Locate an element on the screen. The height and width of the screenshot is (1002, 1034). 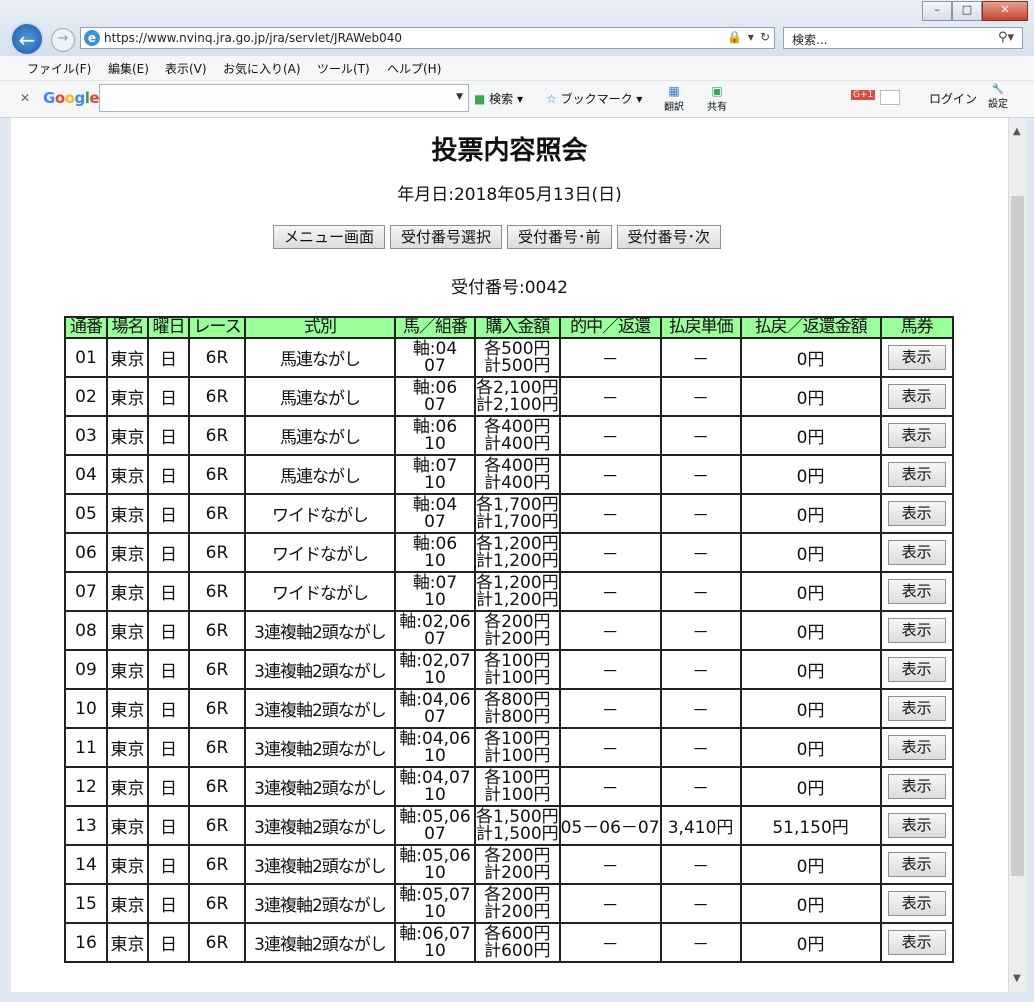
vertical-scrollbar: ▲ ▼ is located at coordinates (1017, 555).